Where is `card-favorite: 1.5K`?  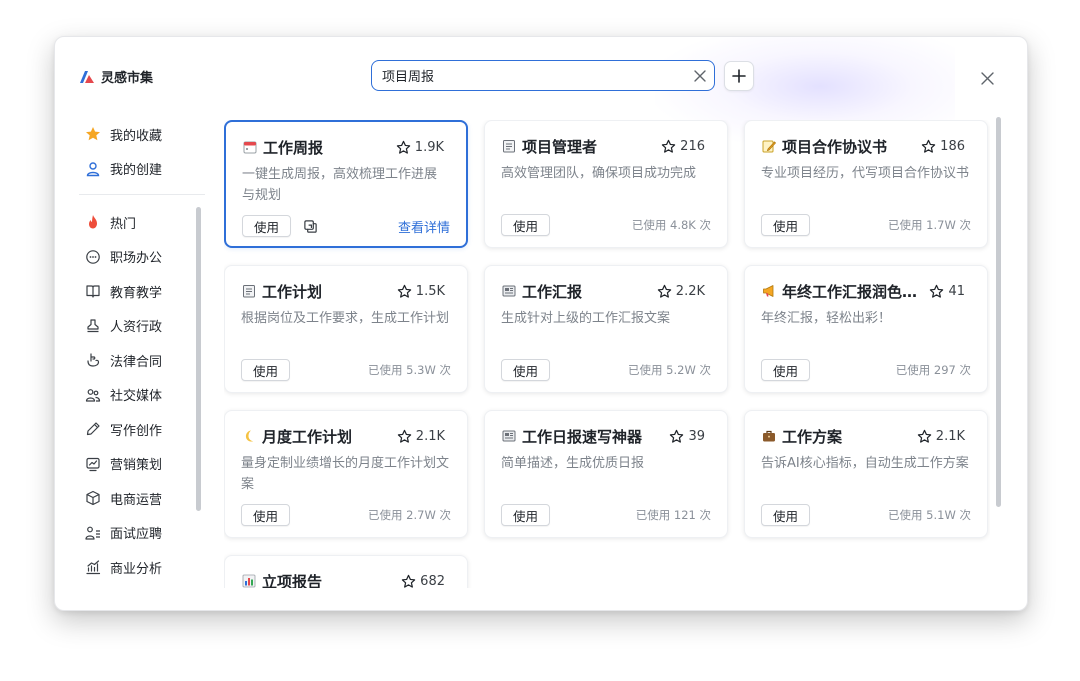
card-favorite: 1.5K is located at coordinates (421, 291).